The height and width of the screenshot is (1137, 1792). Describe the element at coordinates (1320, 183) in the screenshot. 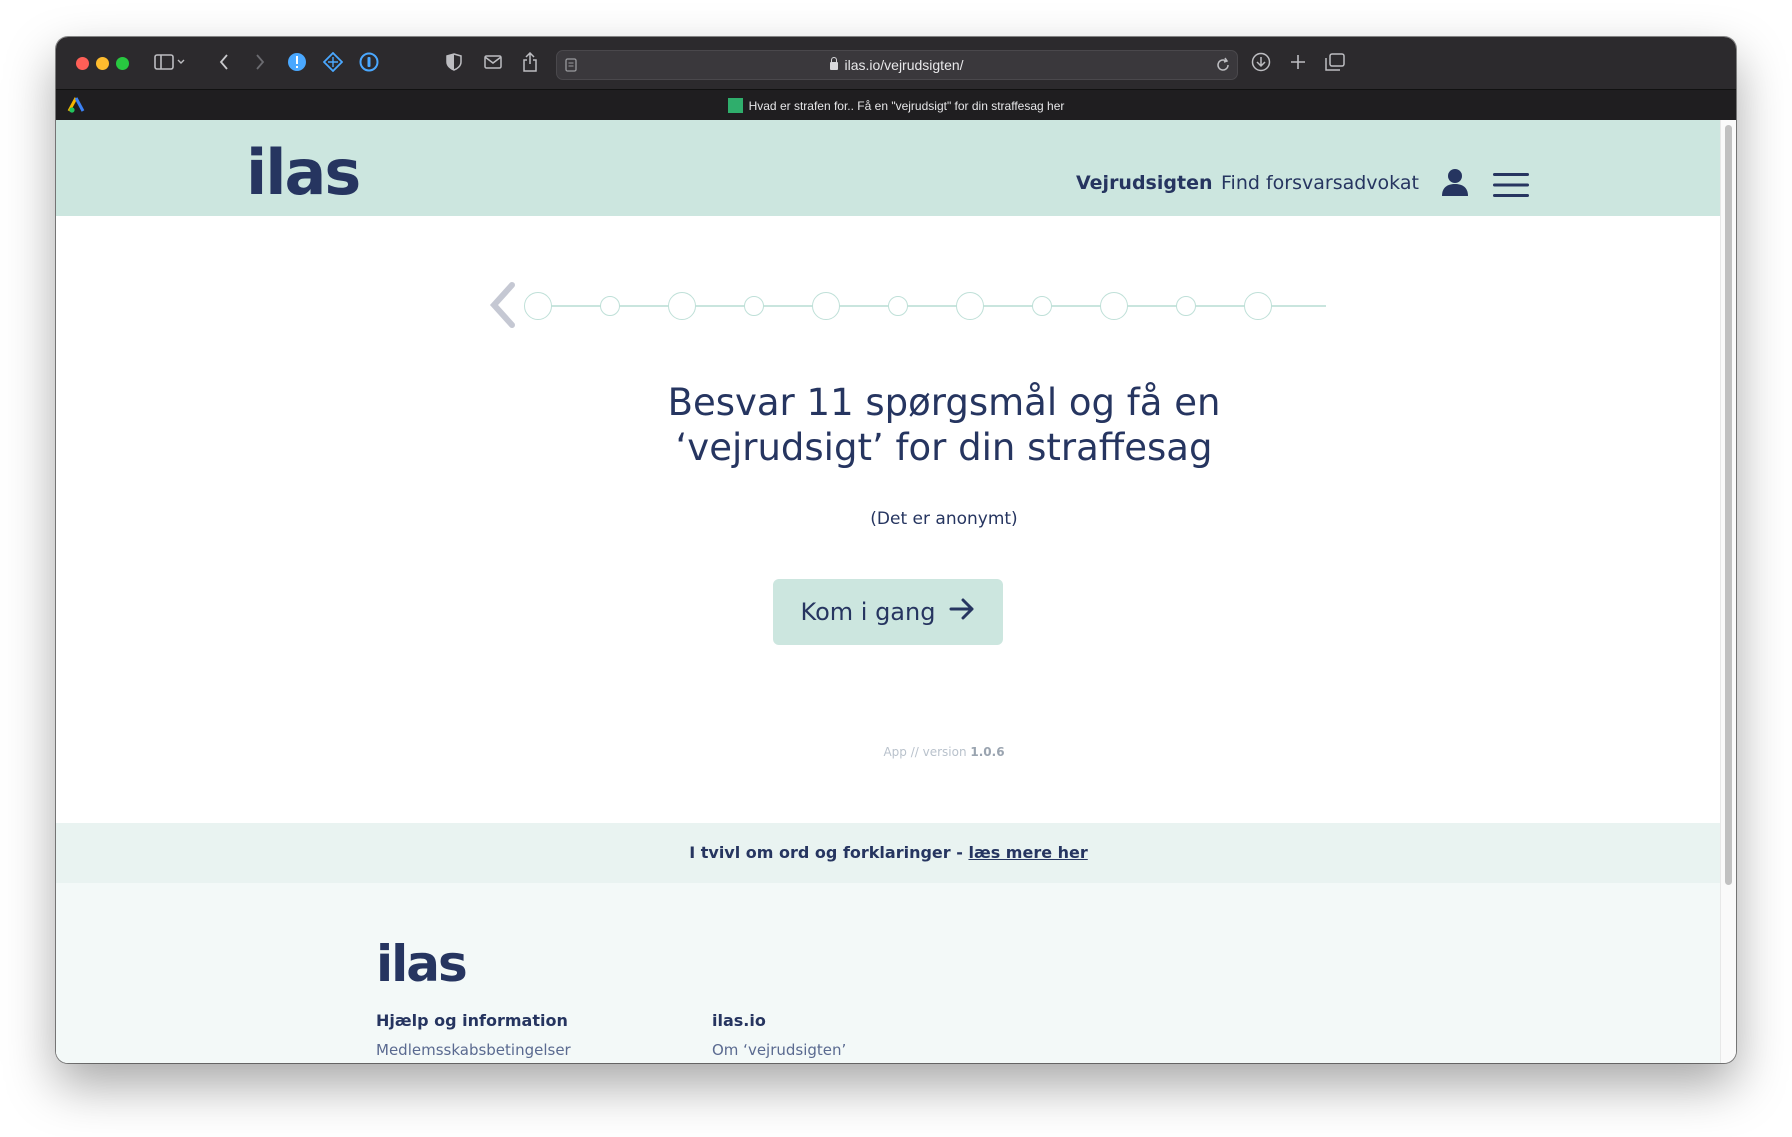

I see `nav-find-forsvarsadvokat: Find forsvarsadvokat` at that location.